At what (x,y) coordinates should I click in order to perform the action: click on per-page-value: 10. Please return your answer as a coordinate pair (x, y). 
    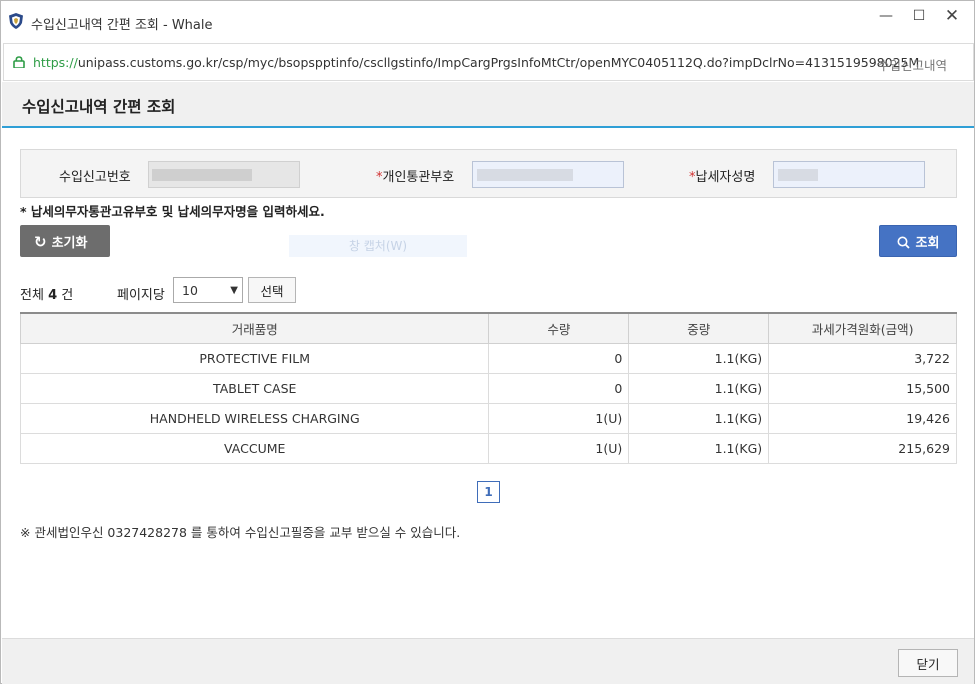
    Looking at the image, I should click on (190, 290).